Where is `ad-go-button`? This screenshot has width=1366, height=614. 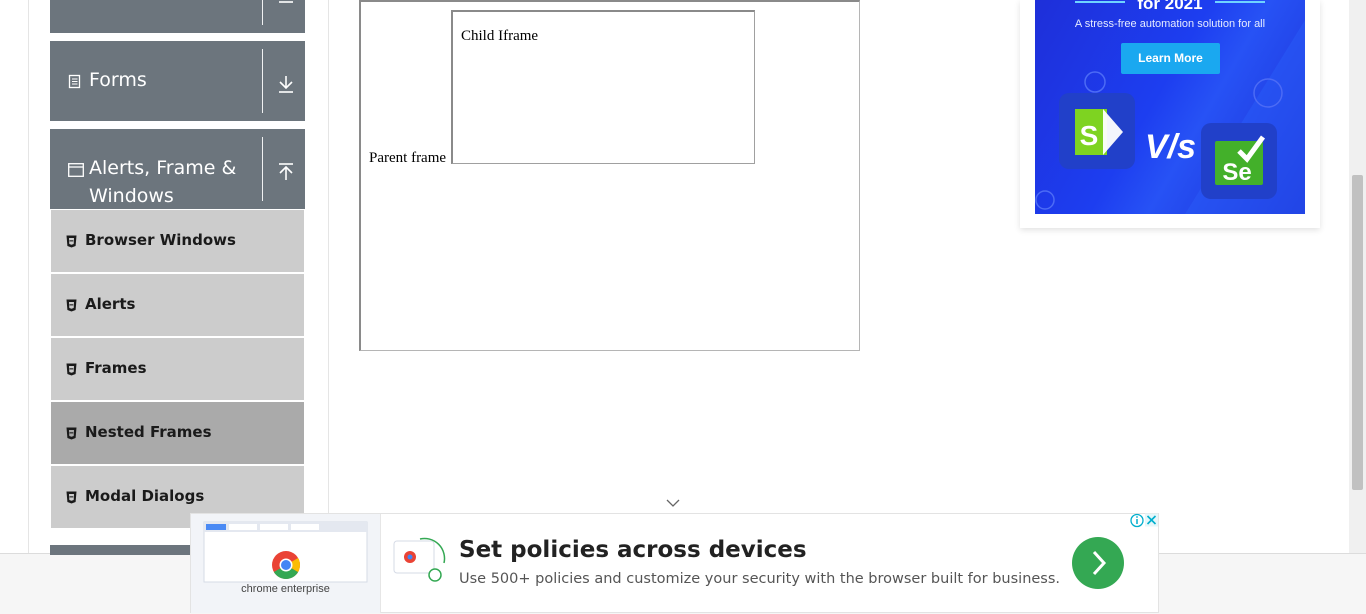
ad-go-button is located at coordinates (1098, 563).